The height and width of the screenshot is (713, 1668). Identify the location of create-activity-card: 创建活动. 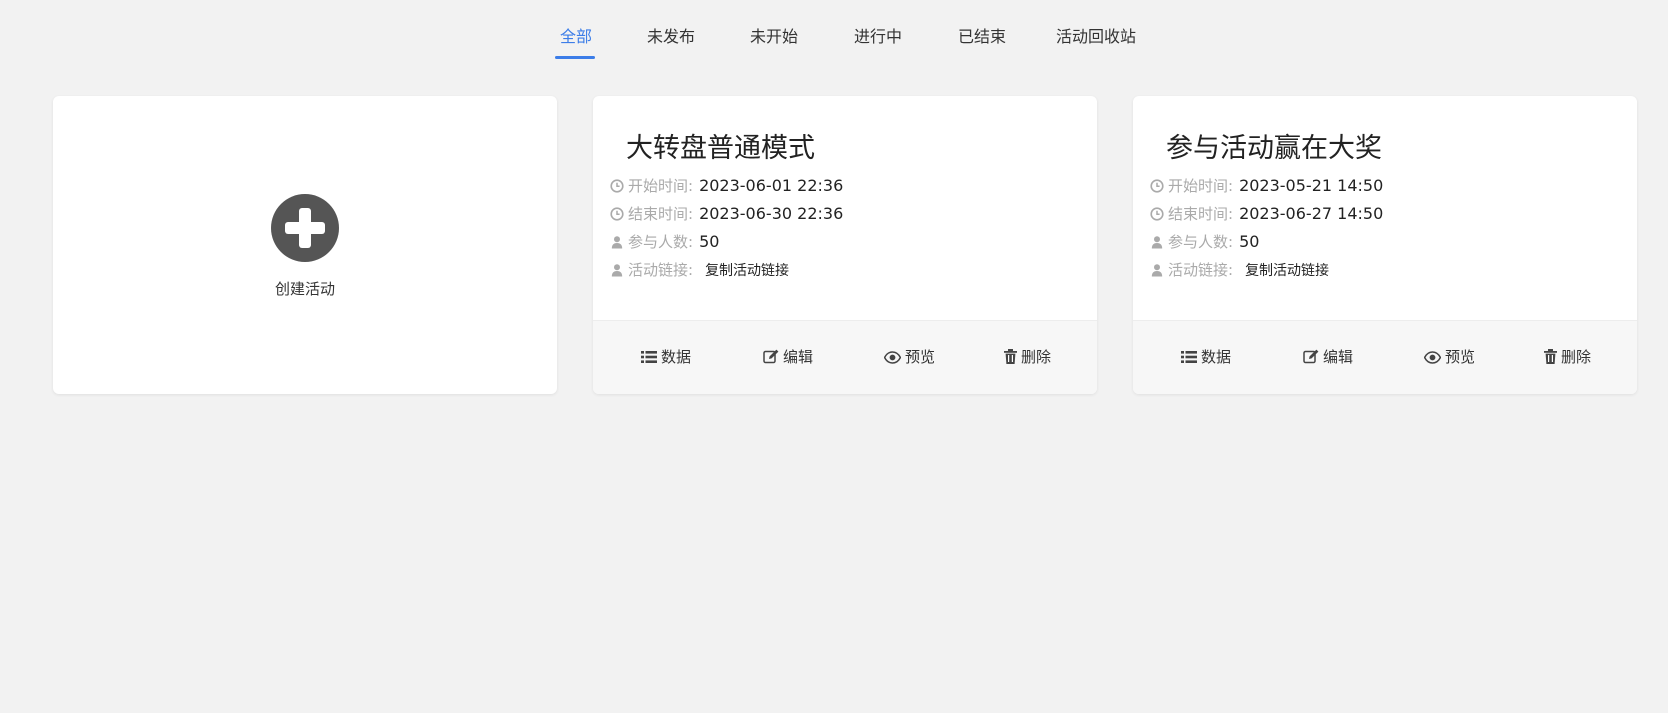
(305, 245).